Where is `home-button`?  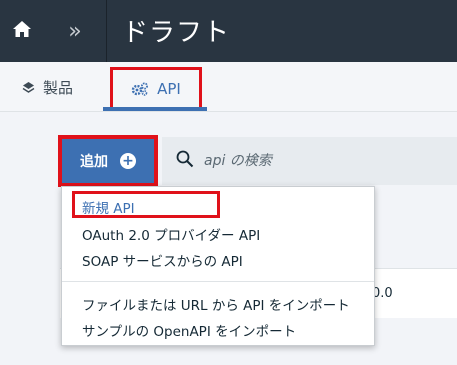 home-button is located at coordinates (22, 31).